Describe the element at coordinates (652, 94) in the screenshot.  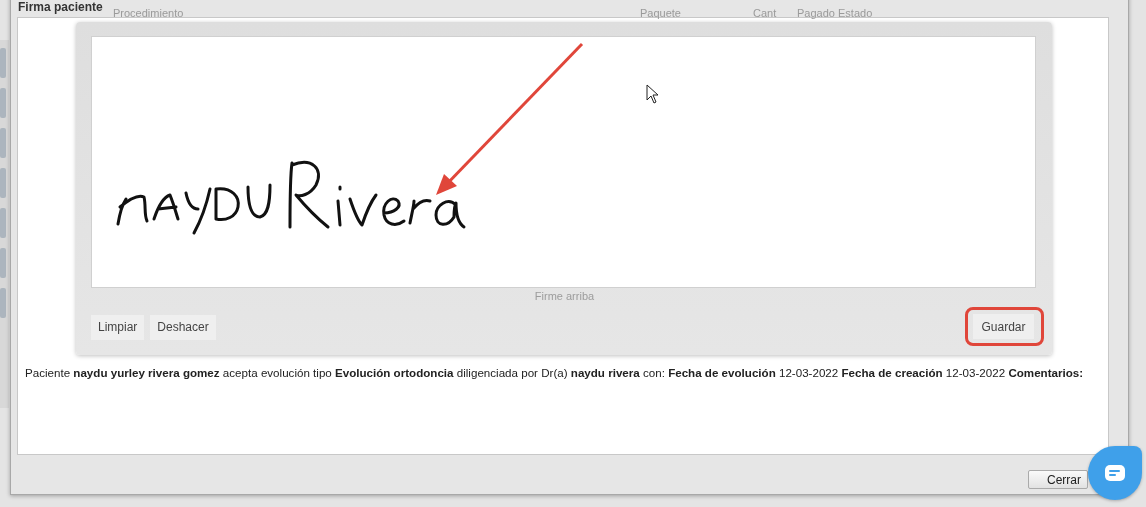
I see `cursor-icon` at that location.